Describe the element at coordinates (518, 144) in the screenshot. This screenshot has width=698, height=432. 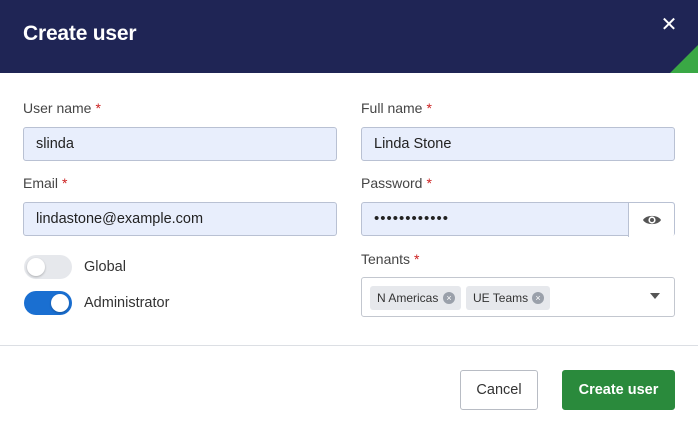
I see `fullname-input: Linda Stone` at that location.